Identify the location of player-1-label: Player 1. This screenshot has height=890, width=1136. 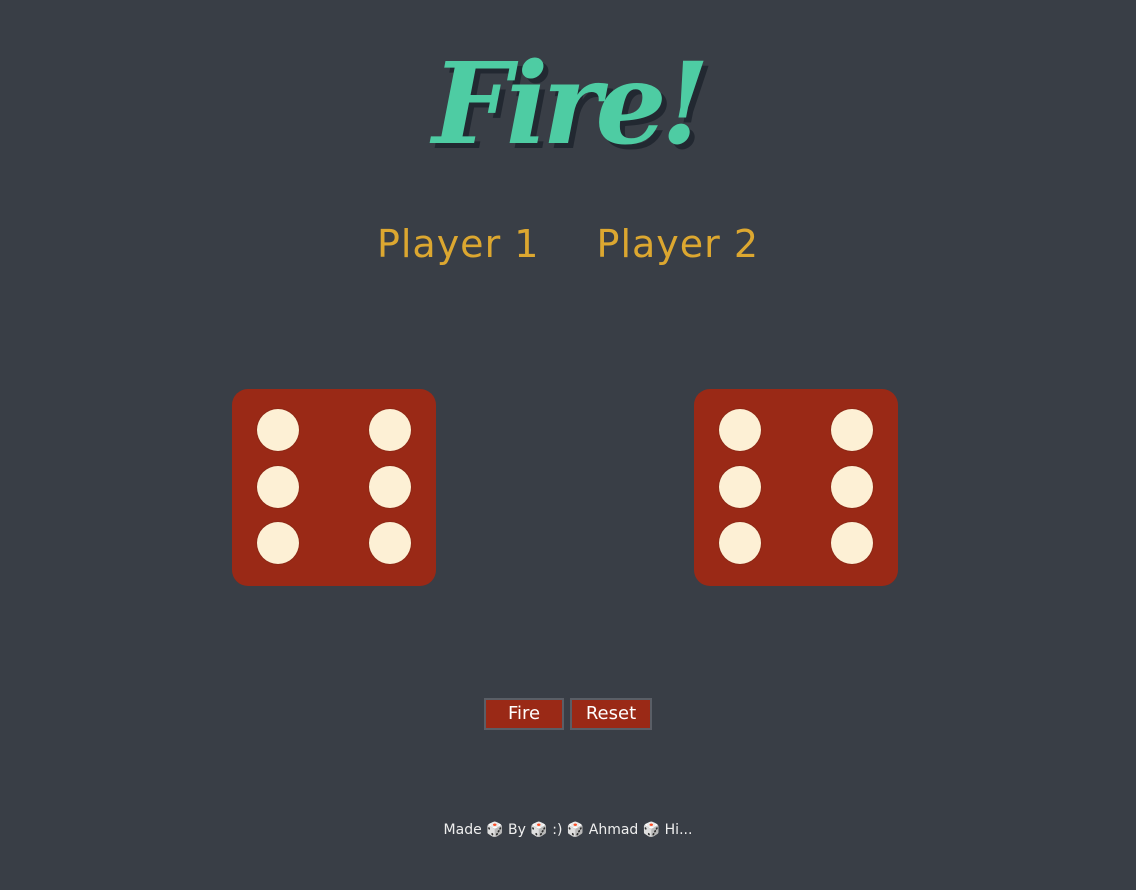
(458, 244).